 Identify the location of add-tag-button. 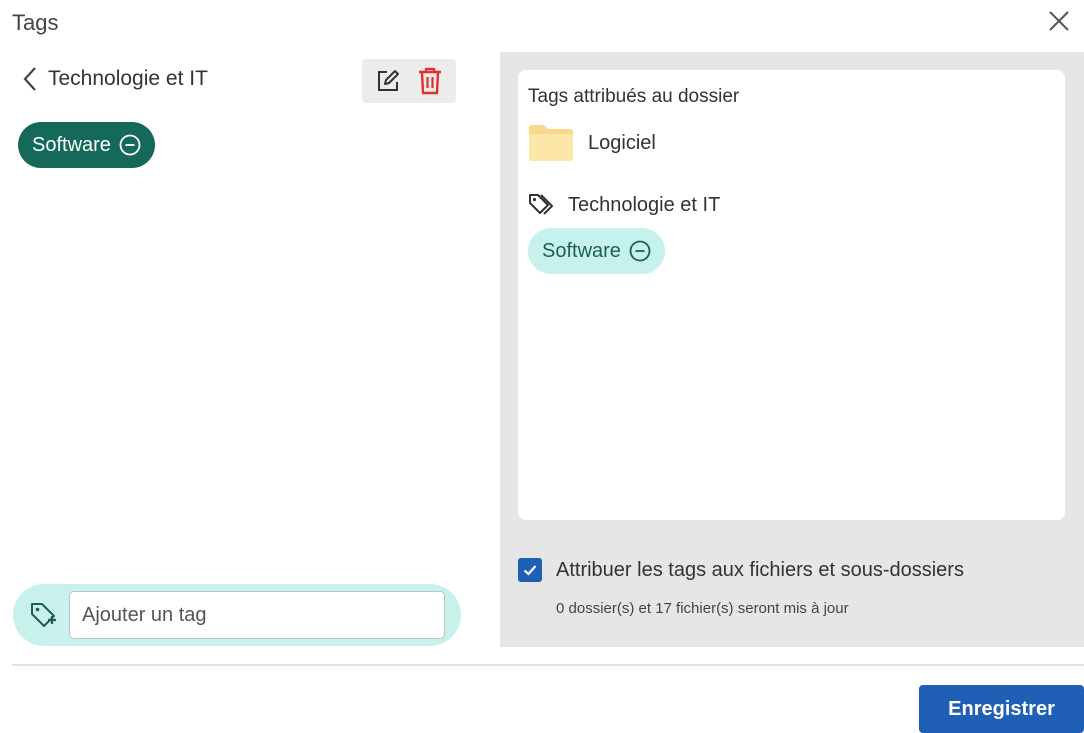
(43, 615).